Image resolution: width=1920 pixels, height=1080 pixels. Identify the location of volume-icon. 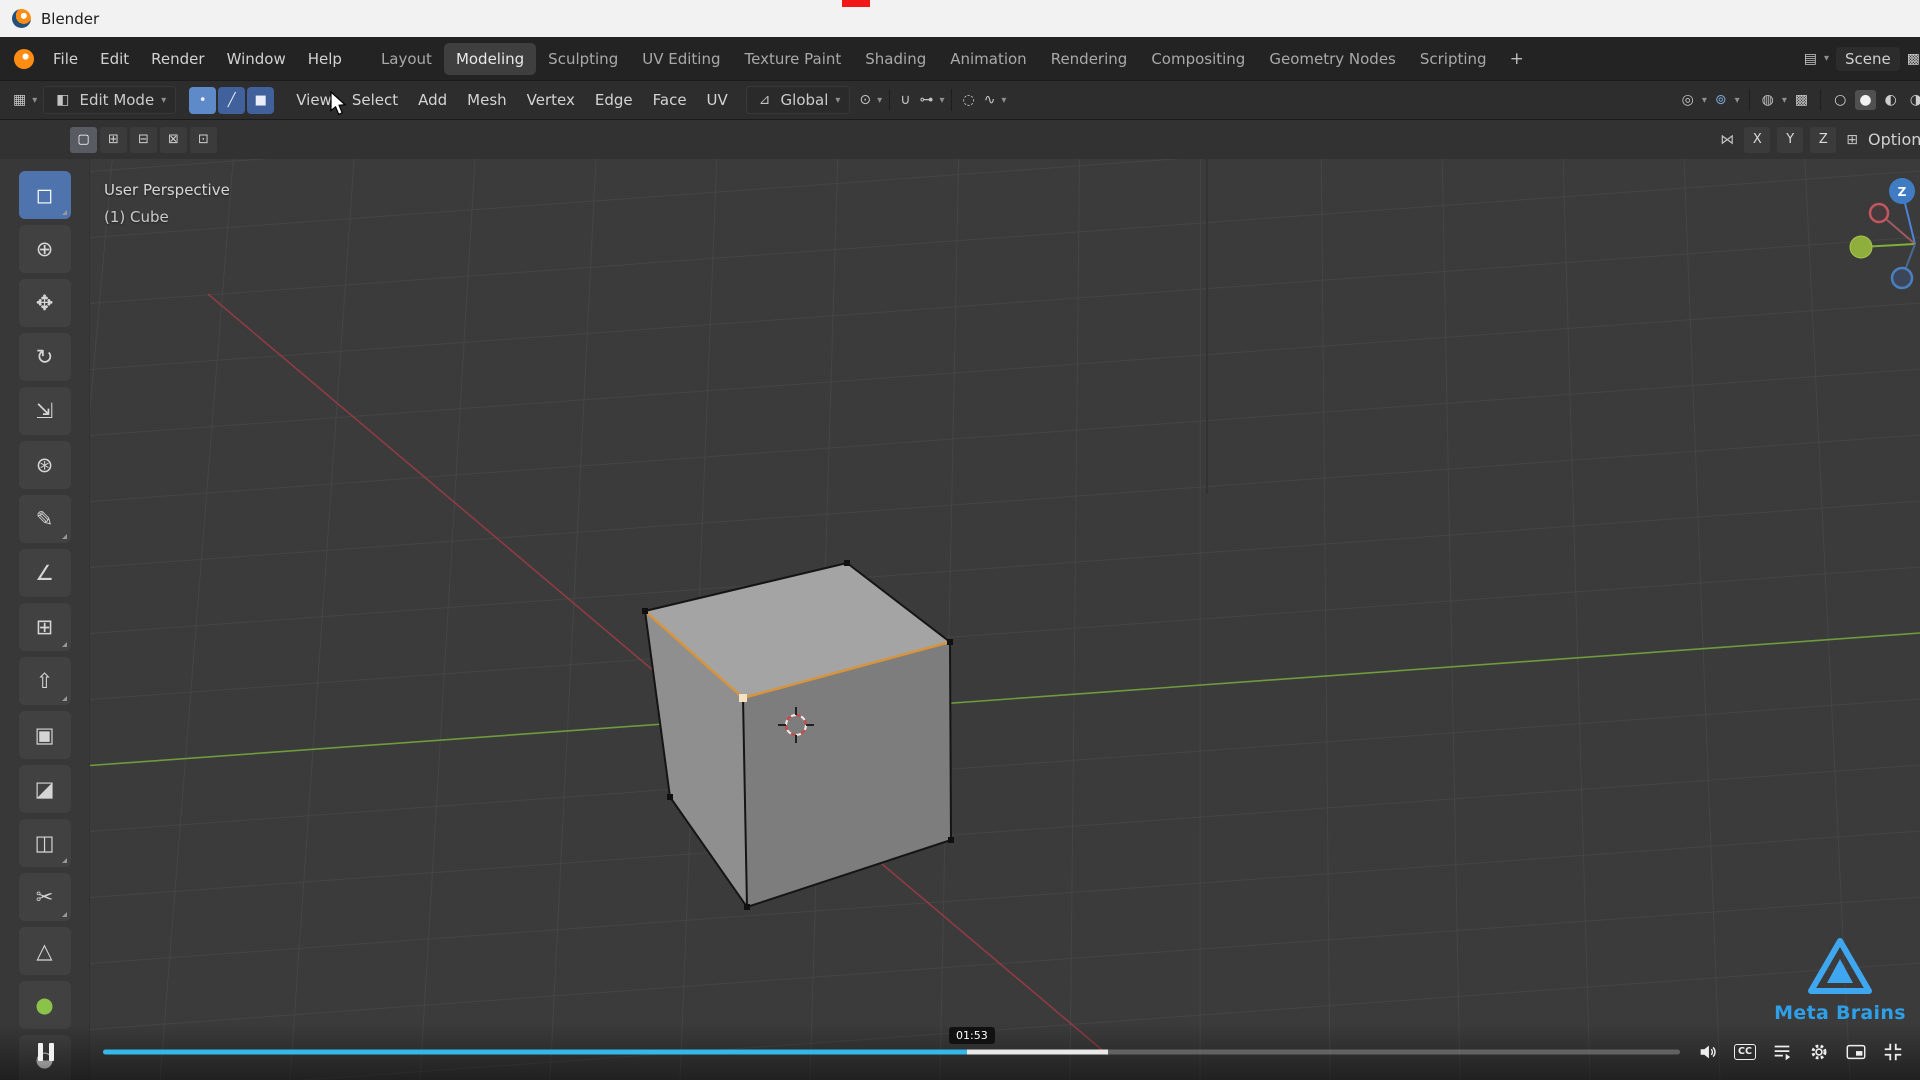
(1708, 1052).